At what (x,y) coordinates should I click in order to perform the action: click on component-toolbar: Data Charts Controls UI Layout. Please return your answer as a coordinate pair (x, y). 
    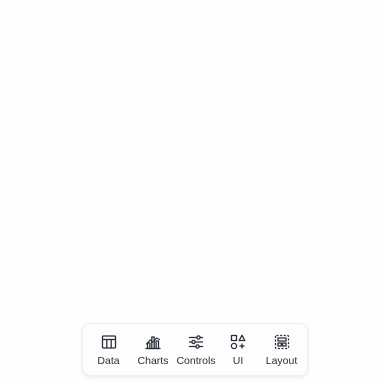
    Looking at the image, I should click on (195, 349).